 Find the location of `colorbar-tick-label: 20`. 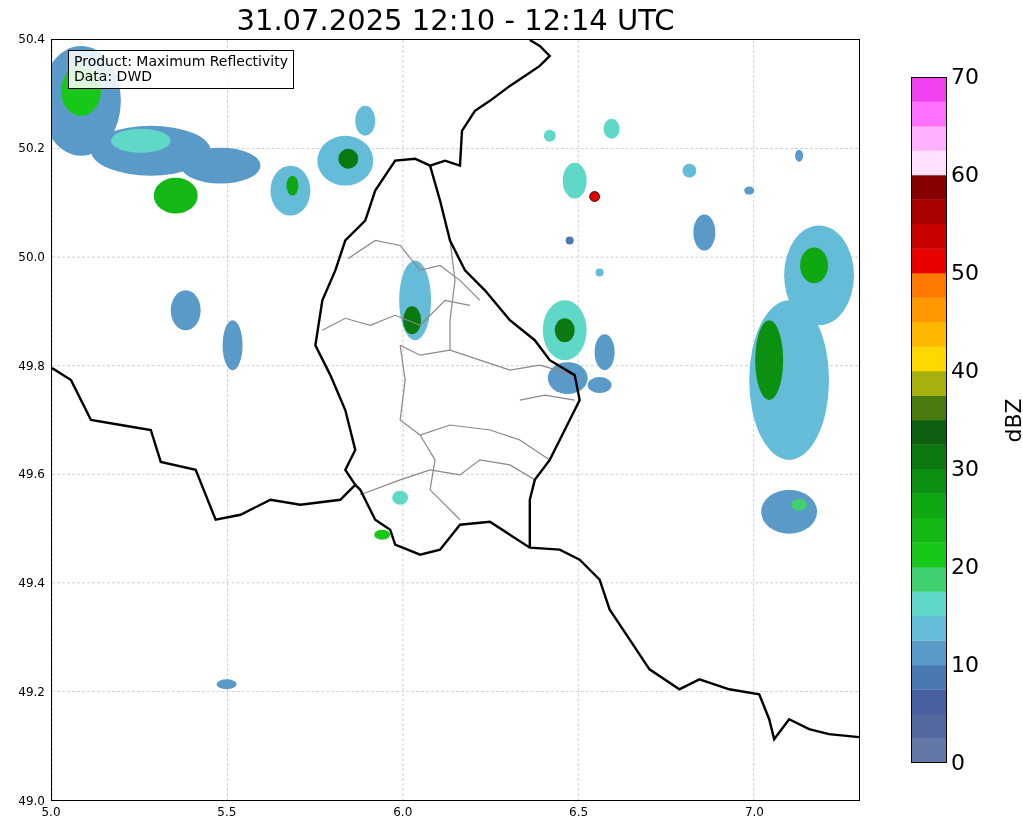

colorbar-tick-label: 20 is located at coordinates (965, 567).